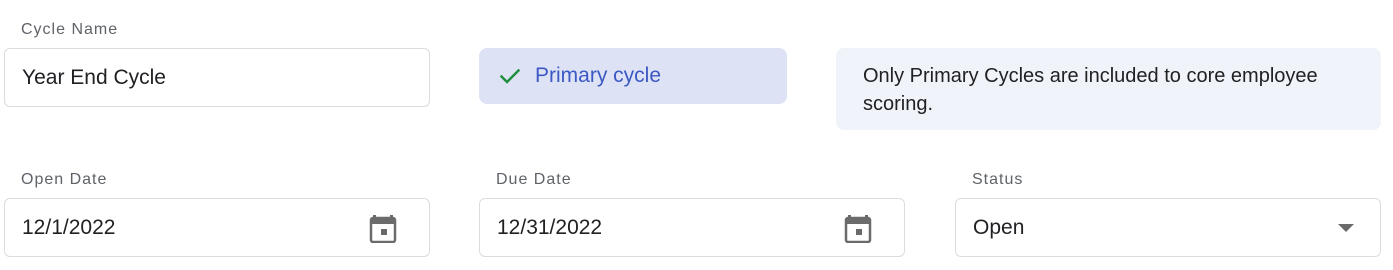  What do you see at coordinates (69, 227) in the screenshot?
I see `open-date-value: 12/1/2022` at bounding box center [69, 227].